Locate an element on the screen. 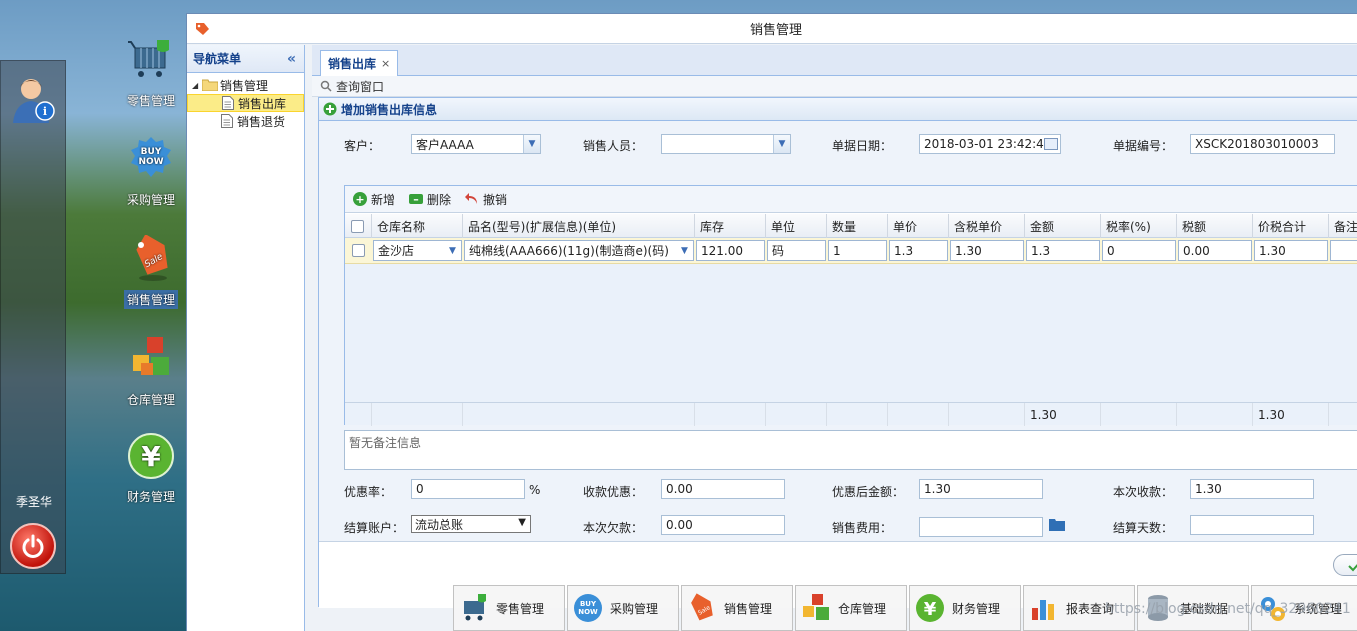 The width and height of the screenshot is (1357, 631). add-icon: + is located at coordinates (360, 199).